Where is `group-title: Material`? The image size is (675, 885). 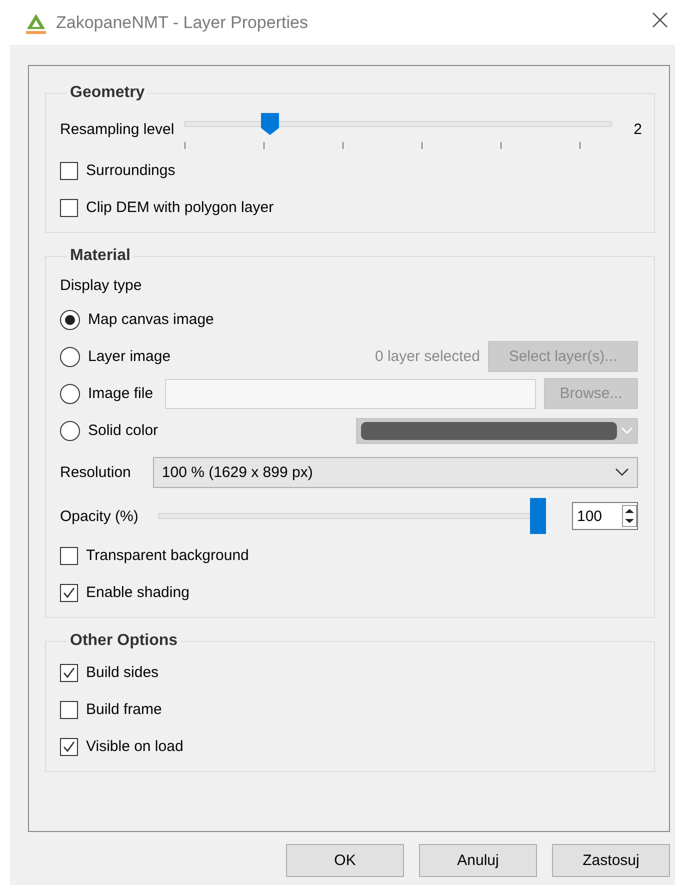 group-title: Material is located at coordinates (100, 256).